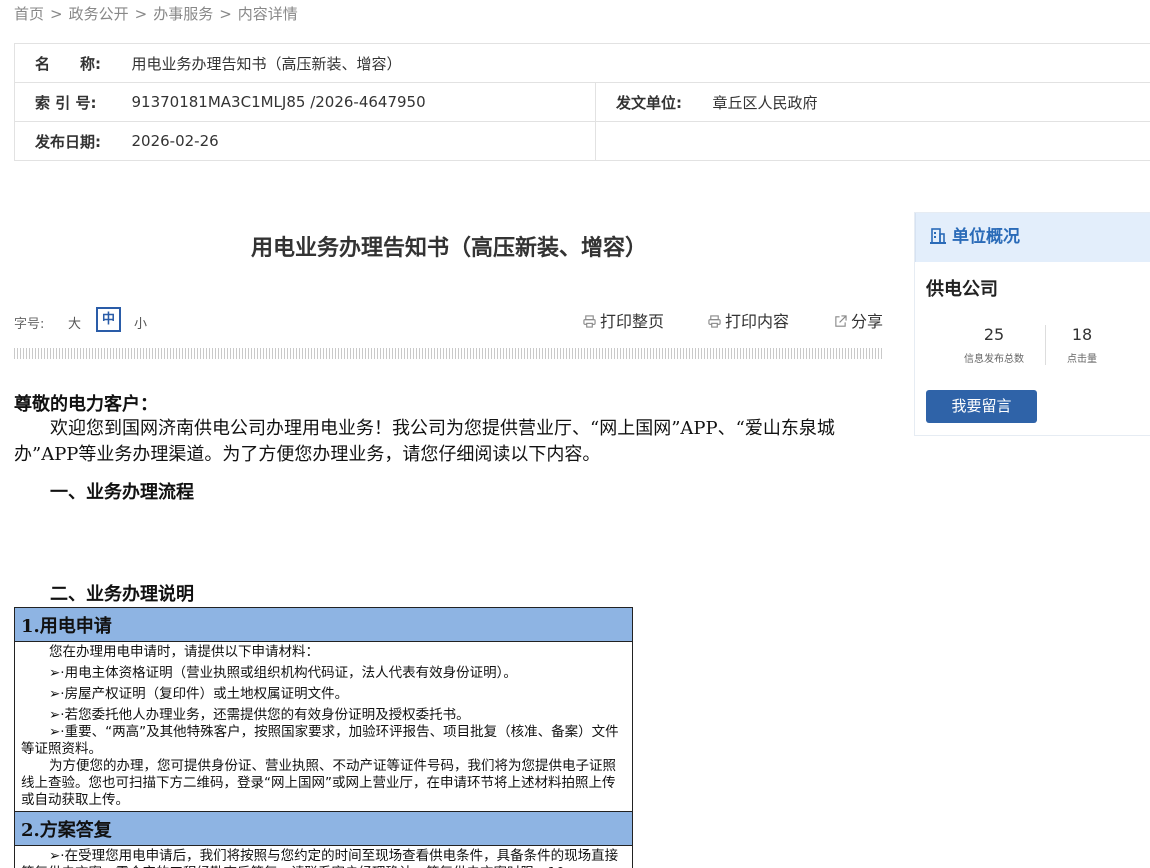 The image size is (1150, 868). What do you see at coordinates (757, 321) in the screenshot?
I see `print-content-label: 打印内容` at bounding box center [757, 321].